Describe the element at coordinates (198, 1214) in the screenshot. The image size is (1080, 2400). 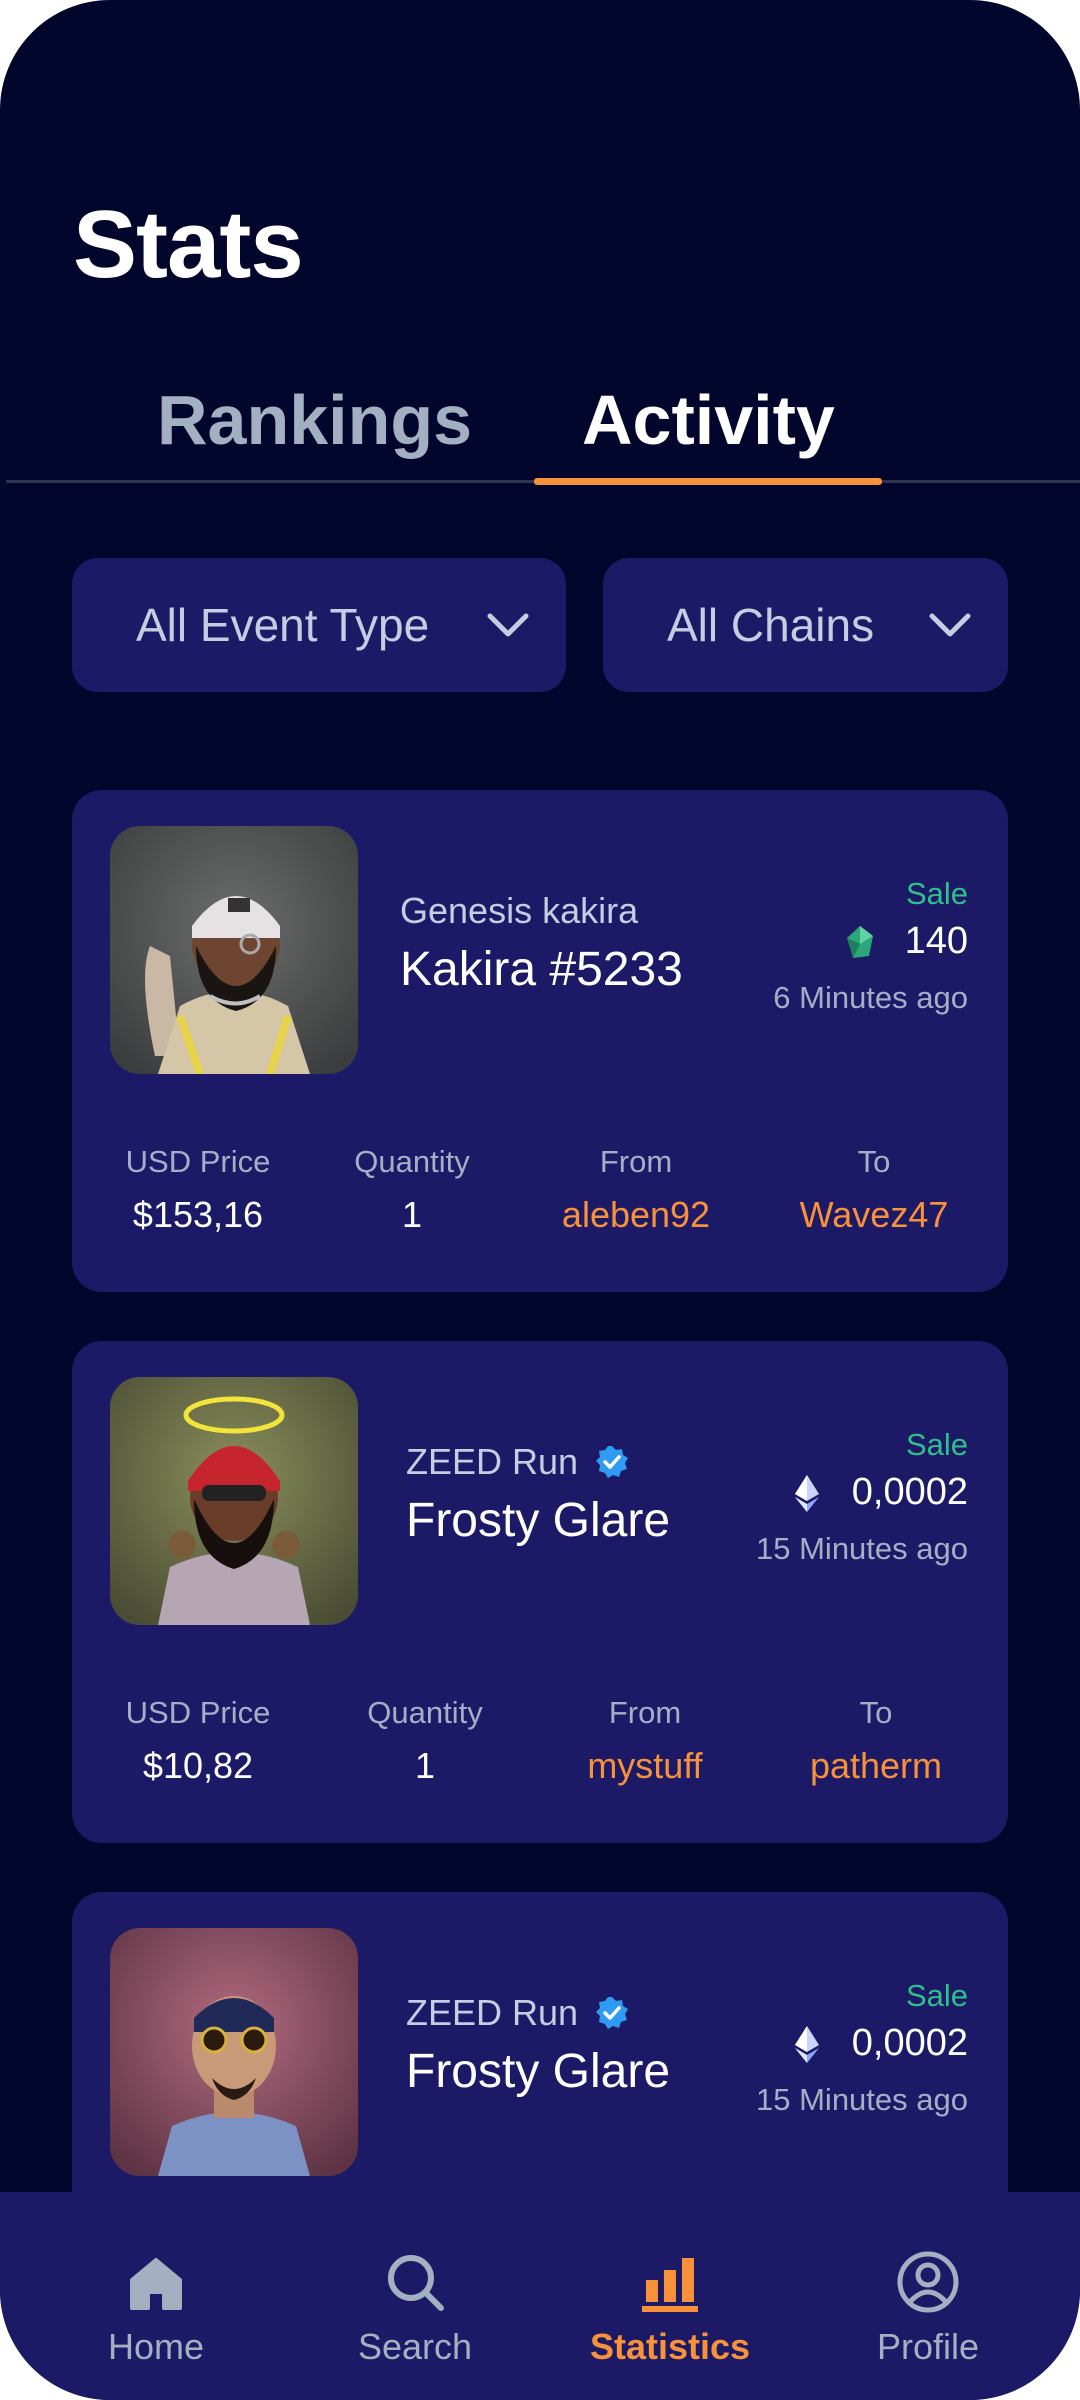
I see `stat-value: $153,16` at that location.